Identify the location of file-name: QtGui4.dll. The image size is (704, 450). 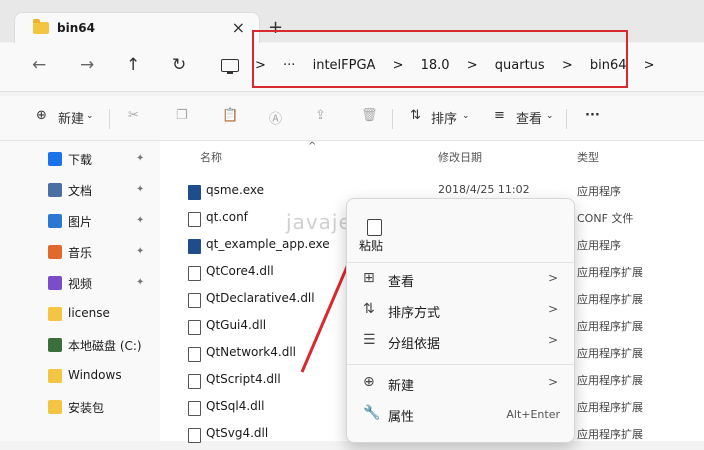
(236, 325).